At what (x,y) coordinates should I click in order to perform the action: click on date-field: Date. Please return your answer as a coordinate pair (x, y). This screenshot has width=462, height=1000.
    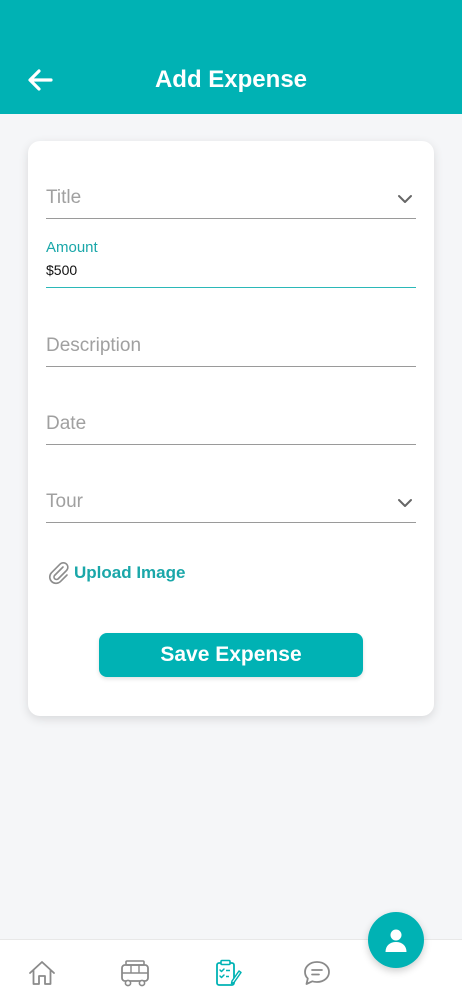
    Looking at the image, I should click on (231, 425).